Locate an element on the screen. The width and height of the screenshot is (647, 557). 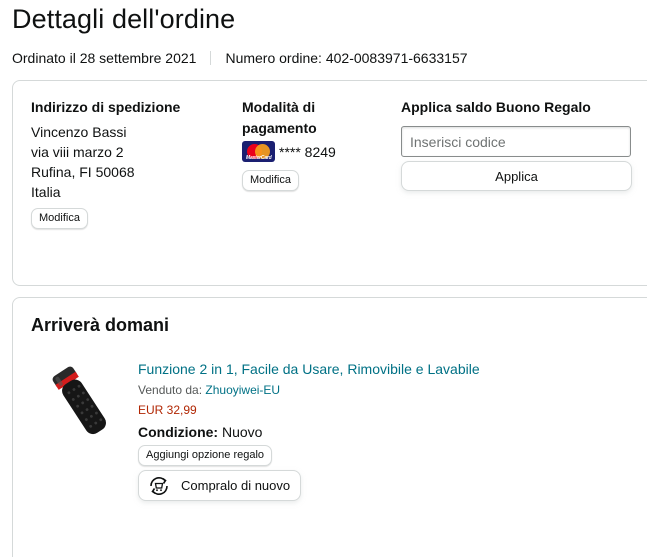
page-title: Dettagli dell'ordine is located at coordinates (124, 19).